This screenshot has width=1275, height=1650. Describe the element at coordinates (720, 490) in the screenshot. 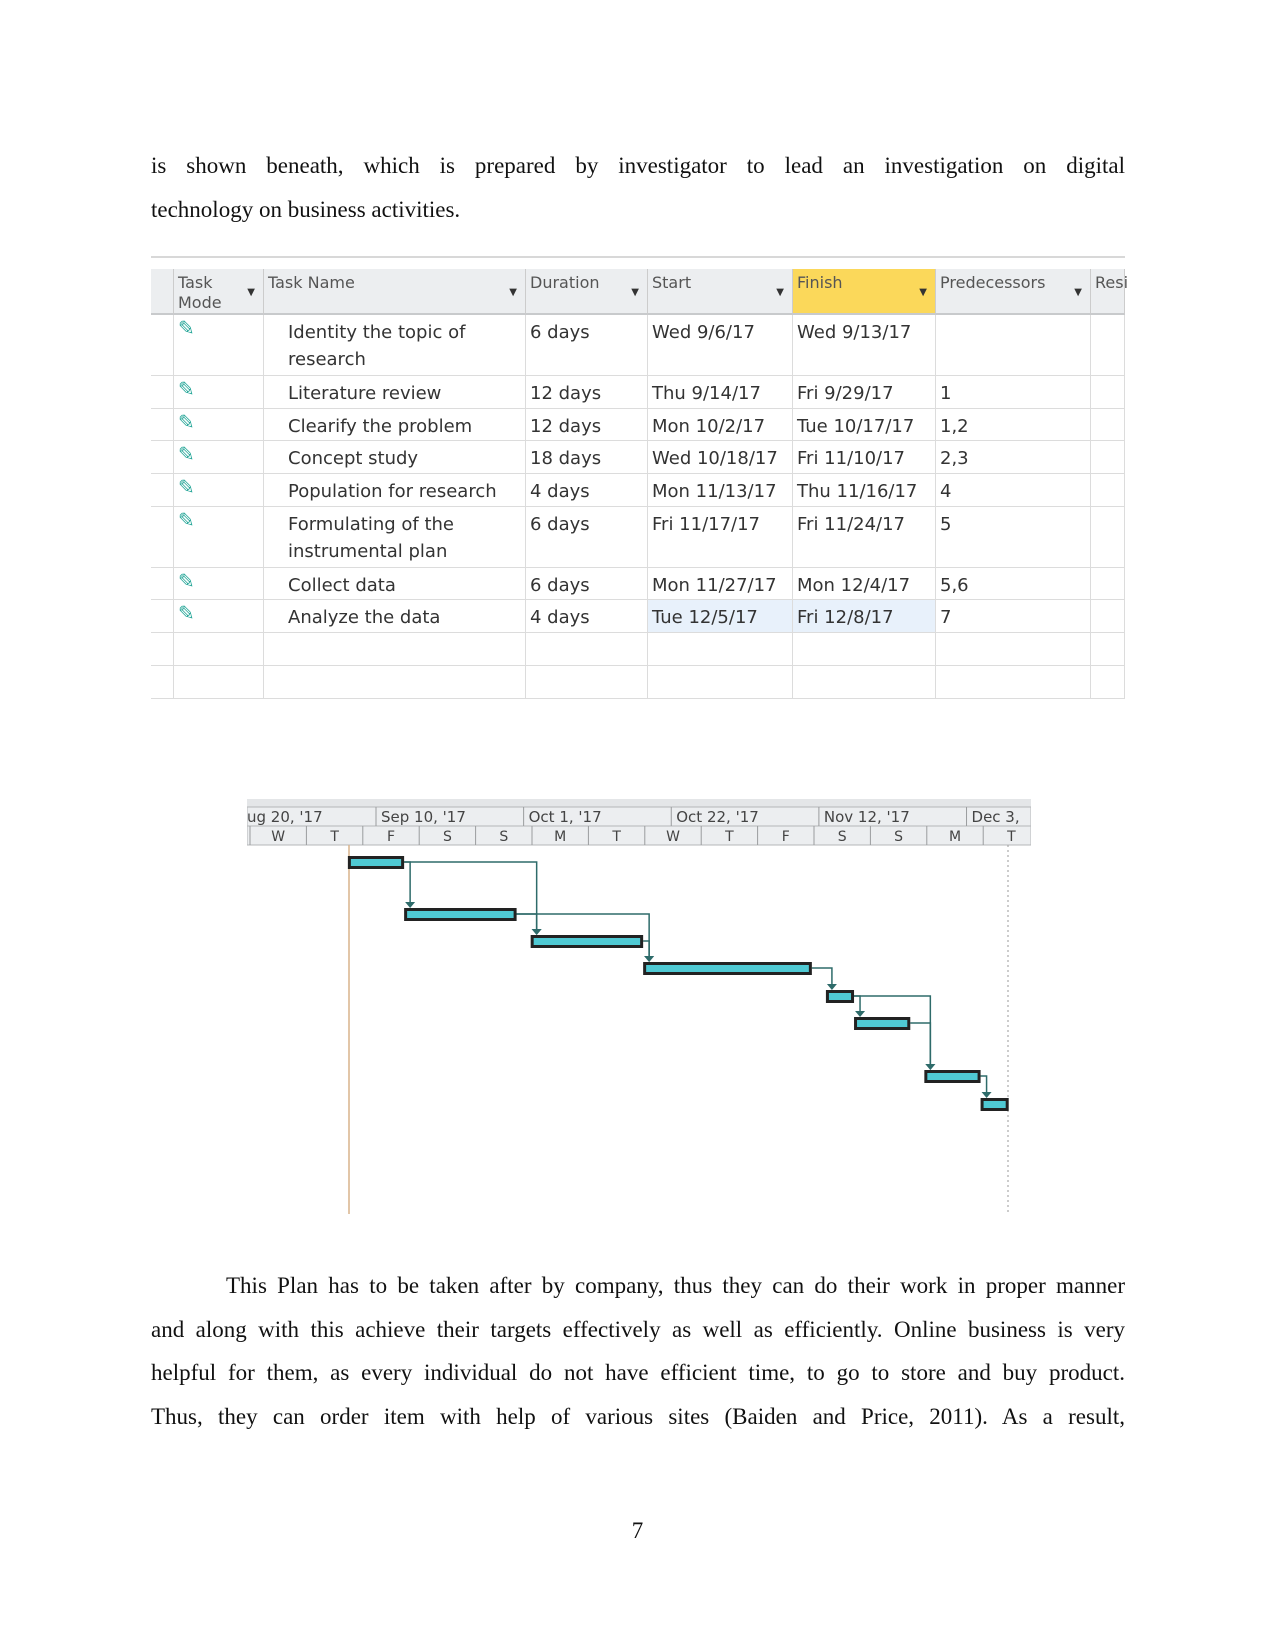

I see `cell-start: Mon 11/13/17` at that location.